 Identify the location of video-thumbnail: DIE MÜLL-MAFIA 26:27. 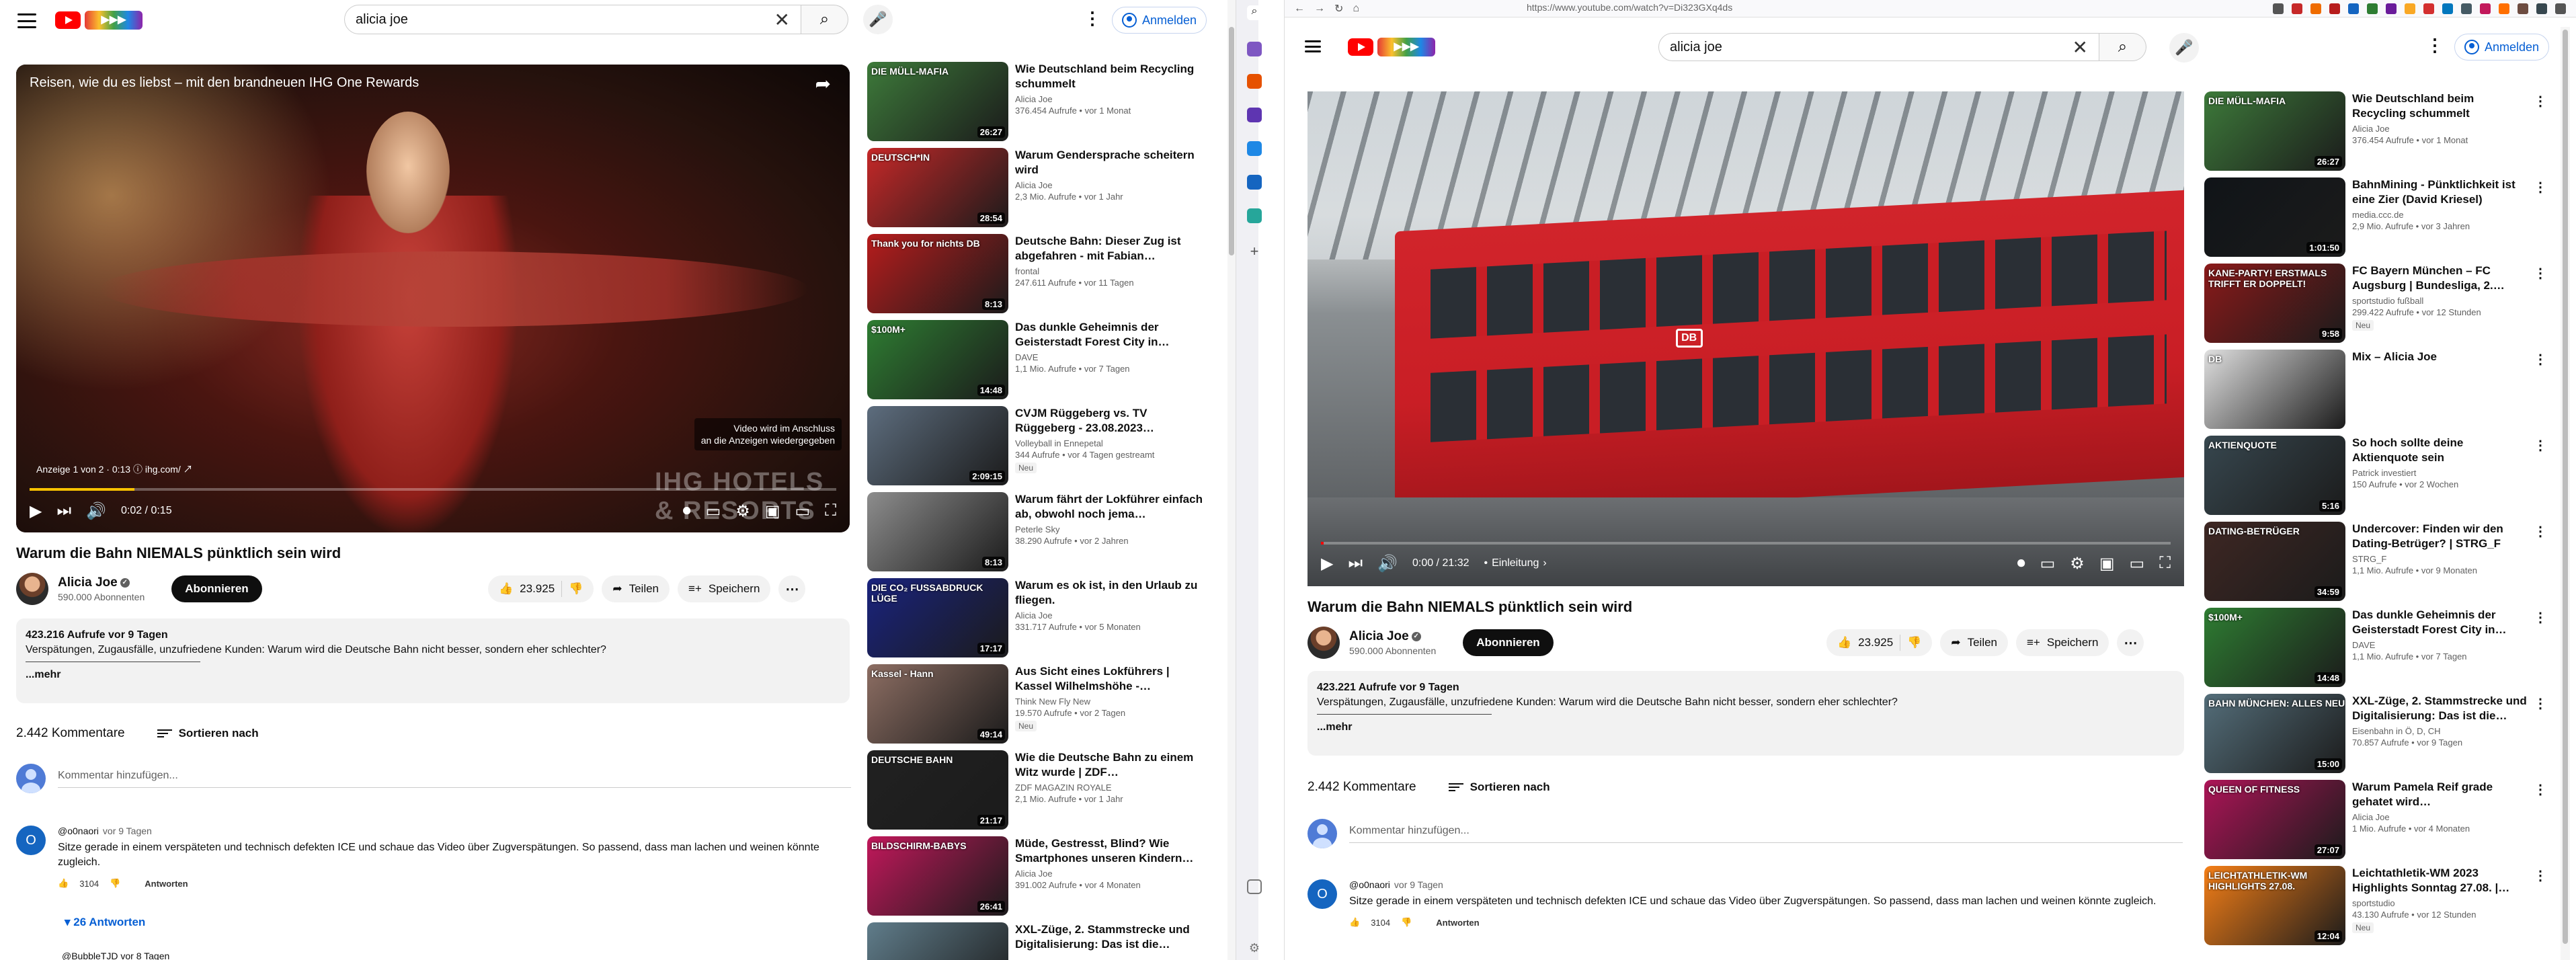
(937, 102).